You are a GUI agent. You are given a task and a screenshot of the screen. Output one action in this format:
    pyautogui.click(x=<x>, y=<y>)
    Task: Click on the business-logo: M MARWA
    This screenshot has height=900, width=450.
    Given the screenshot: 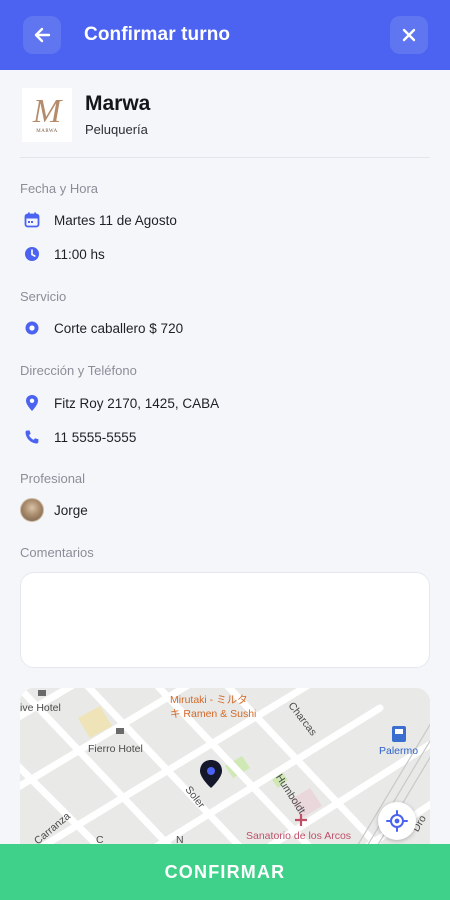 What is the action you would take?
    pyautogui.click(x=47, y=115)
    